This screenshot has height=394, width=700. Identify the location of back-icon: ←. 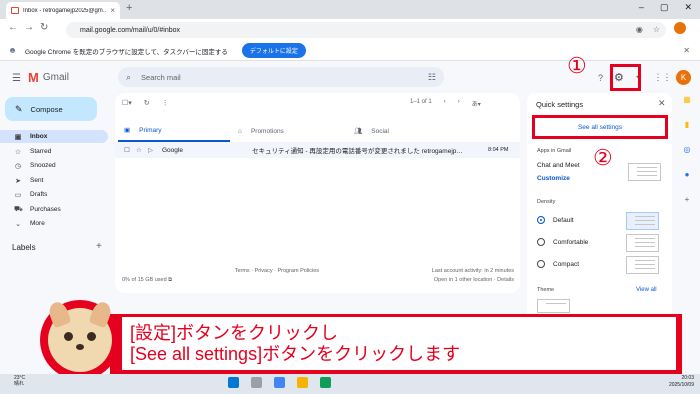
(13, 27).